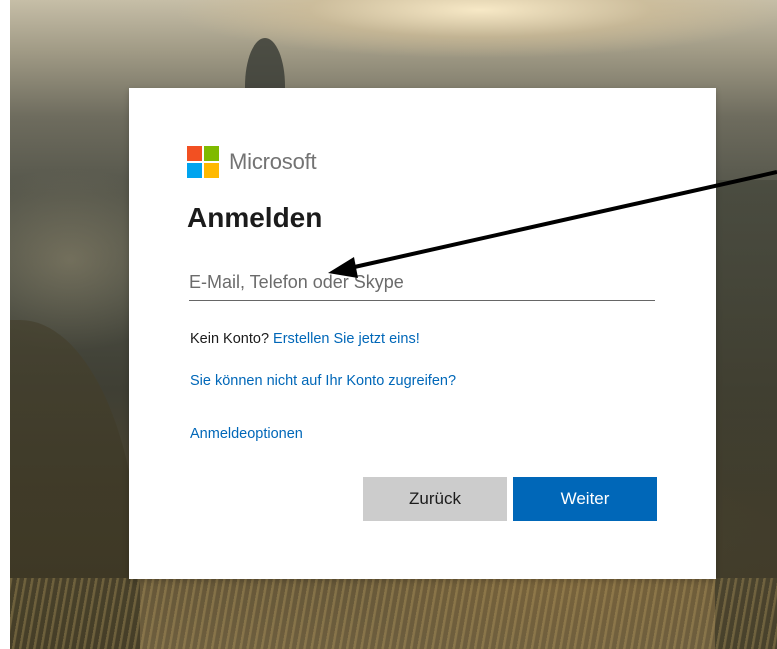  What do you see at coordinates (393, 613) in the screenshot?
I see `background-grass` at bounding box center [393, 613].